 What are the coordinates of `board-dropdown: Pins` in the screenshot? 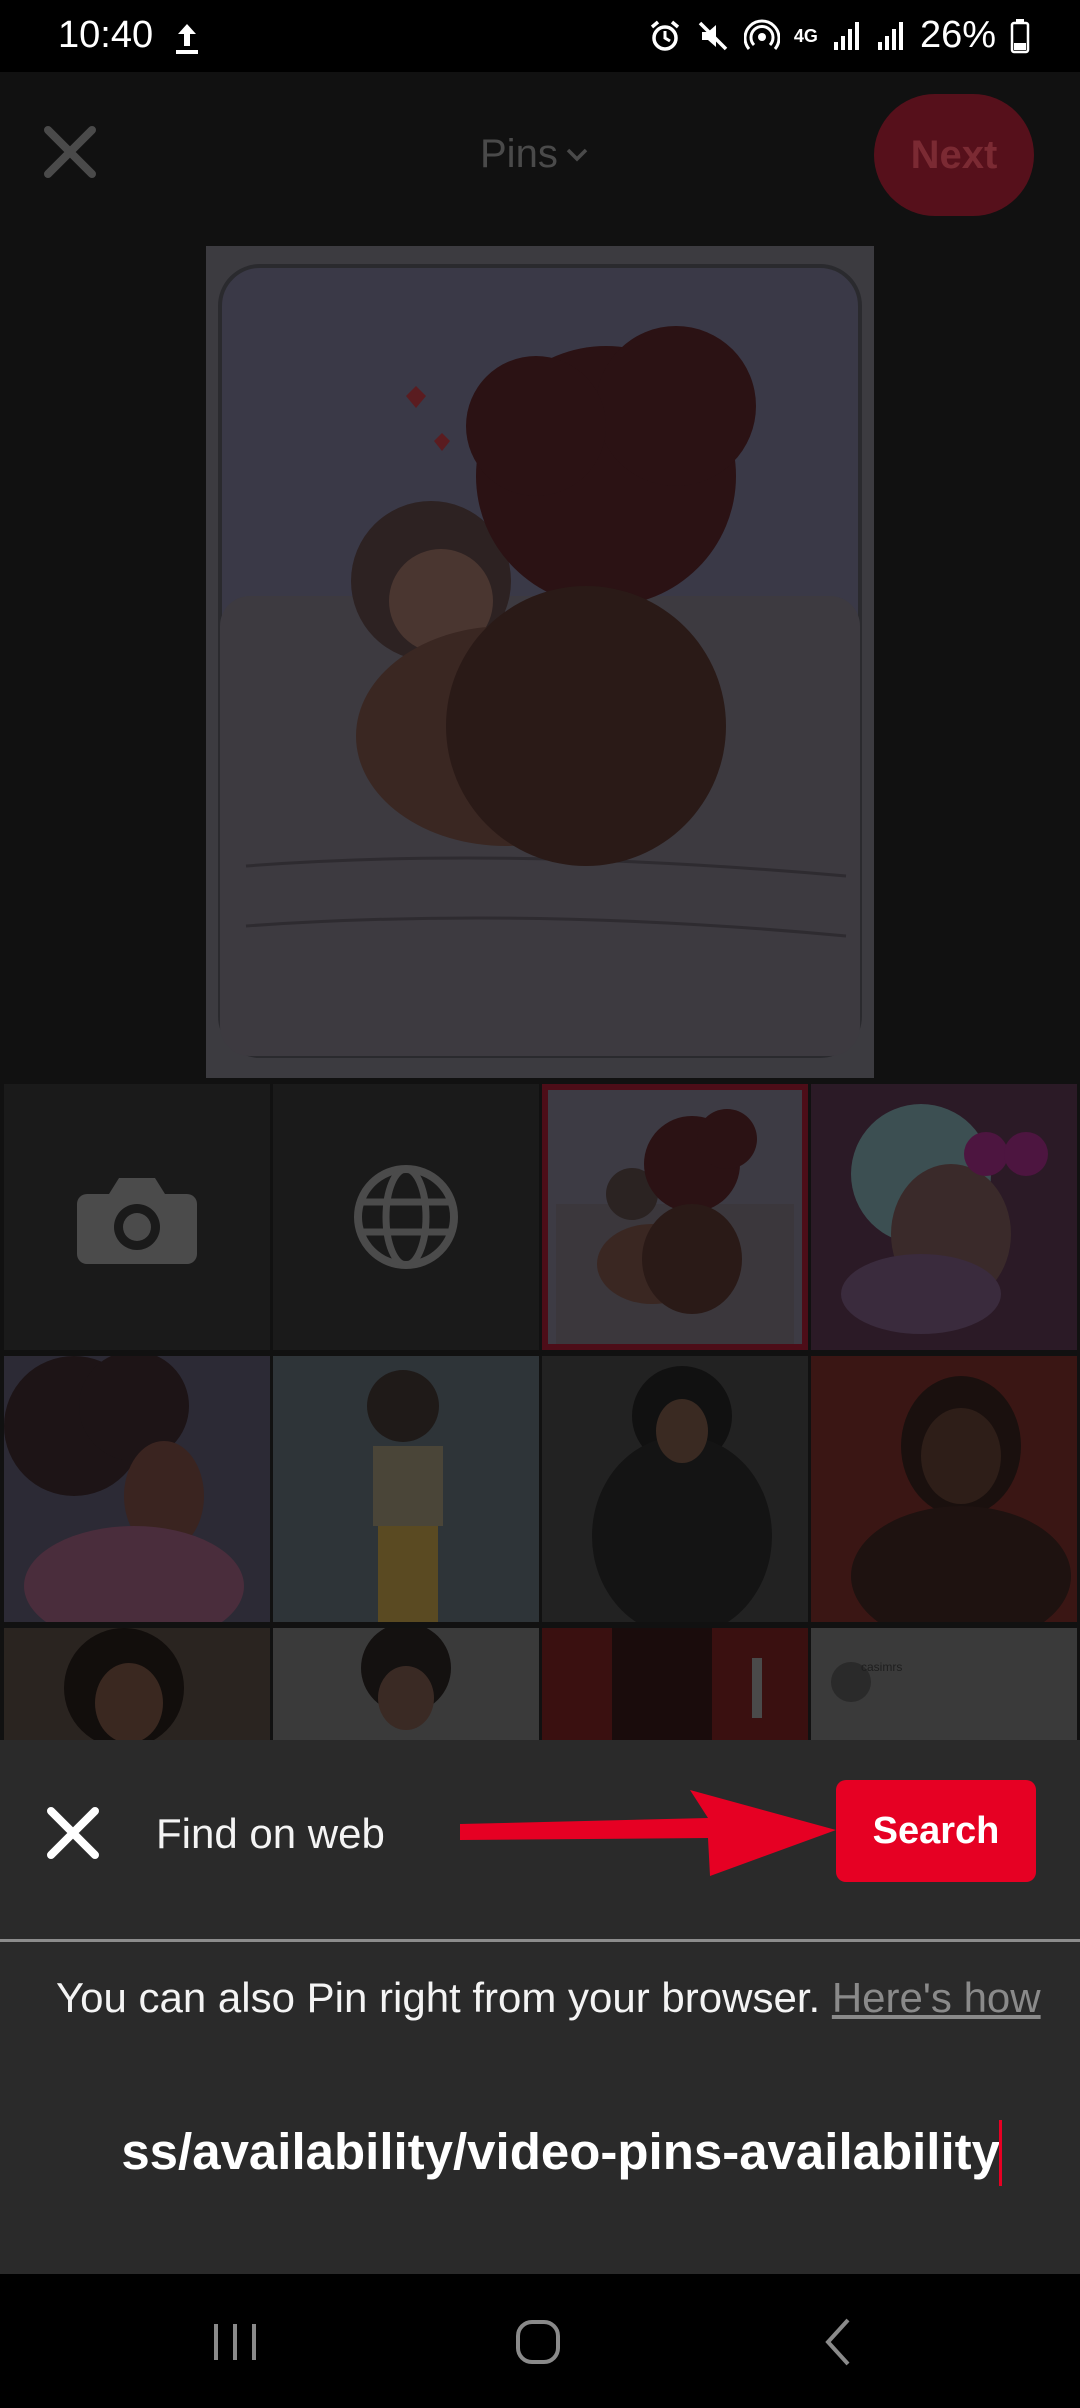 It's located at (534, 154).